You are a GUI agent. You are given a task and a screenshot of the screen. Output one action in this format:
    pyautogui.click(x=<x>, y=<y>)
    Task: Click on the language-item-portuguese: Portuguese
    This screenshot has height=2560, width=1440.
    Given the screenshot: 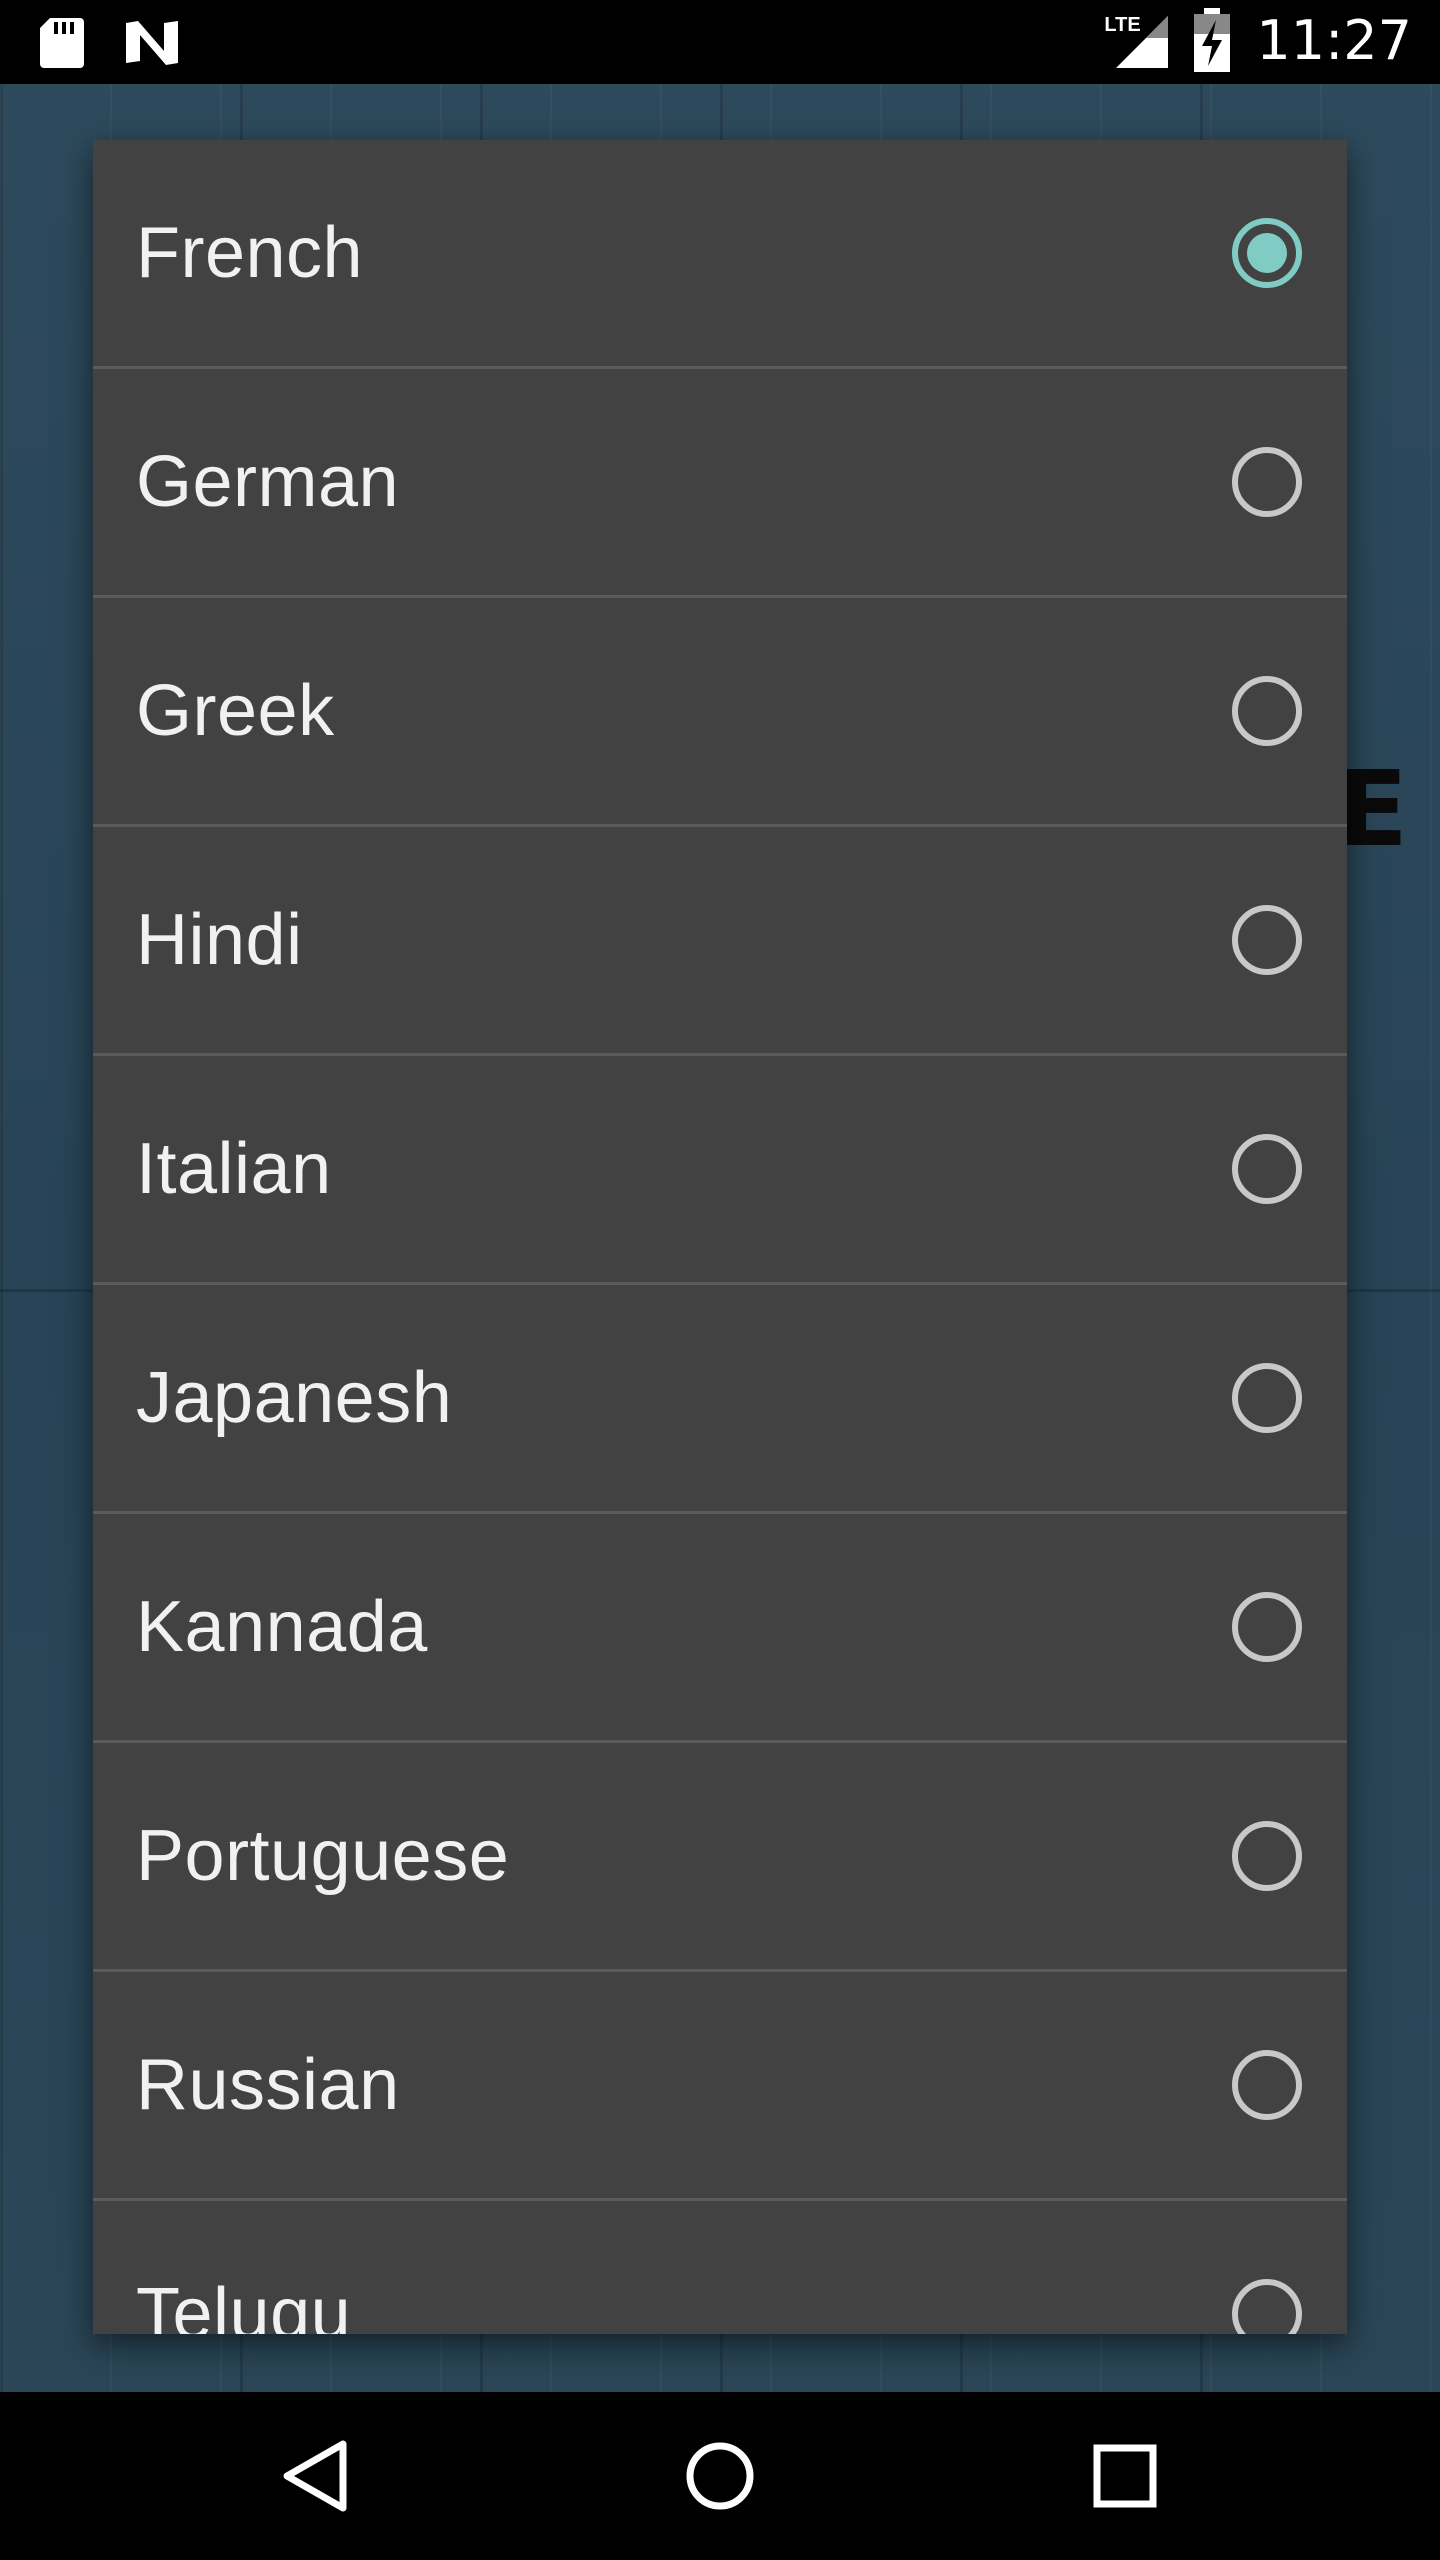 What is the action you would take?
    pyautogui.click(x=720, y=1857)
    